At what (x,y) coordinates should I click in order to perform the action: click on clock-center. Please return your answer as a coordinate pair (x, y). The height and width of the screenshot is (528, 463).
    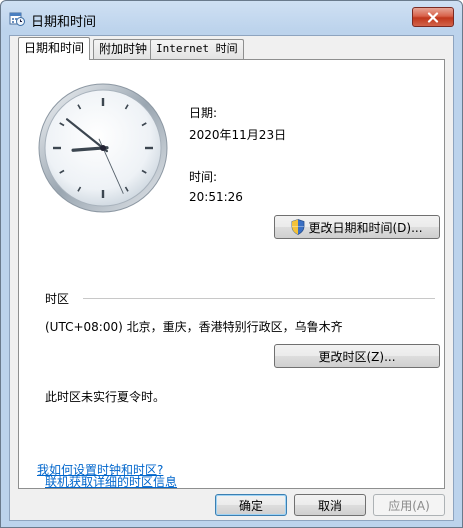
    Looking at the image, I should click on (103, 148).